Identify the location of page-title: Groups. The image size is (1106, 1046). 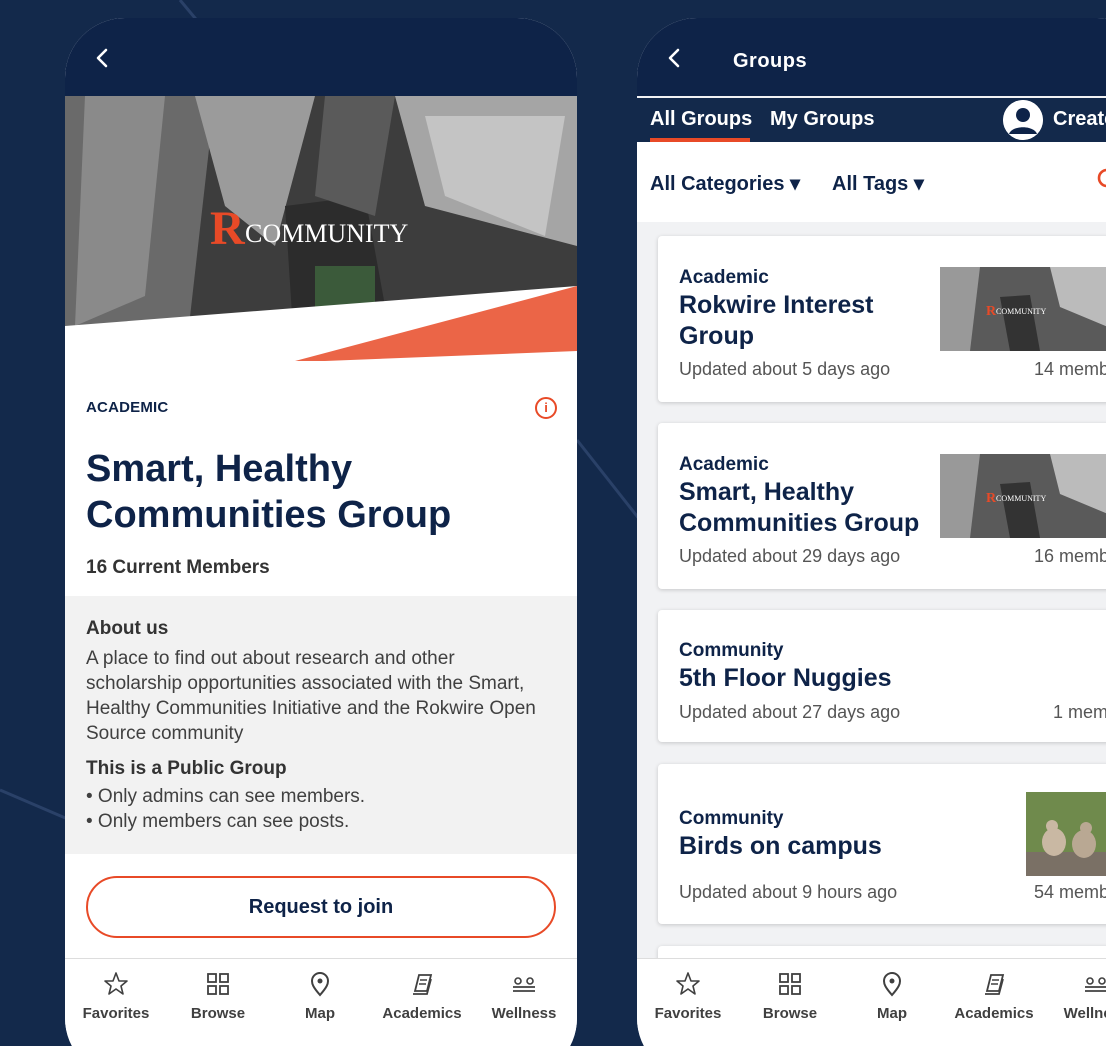
(770, 61).